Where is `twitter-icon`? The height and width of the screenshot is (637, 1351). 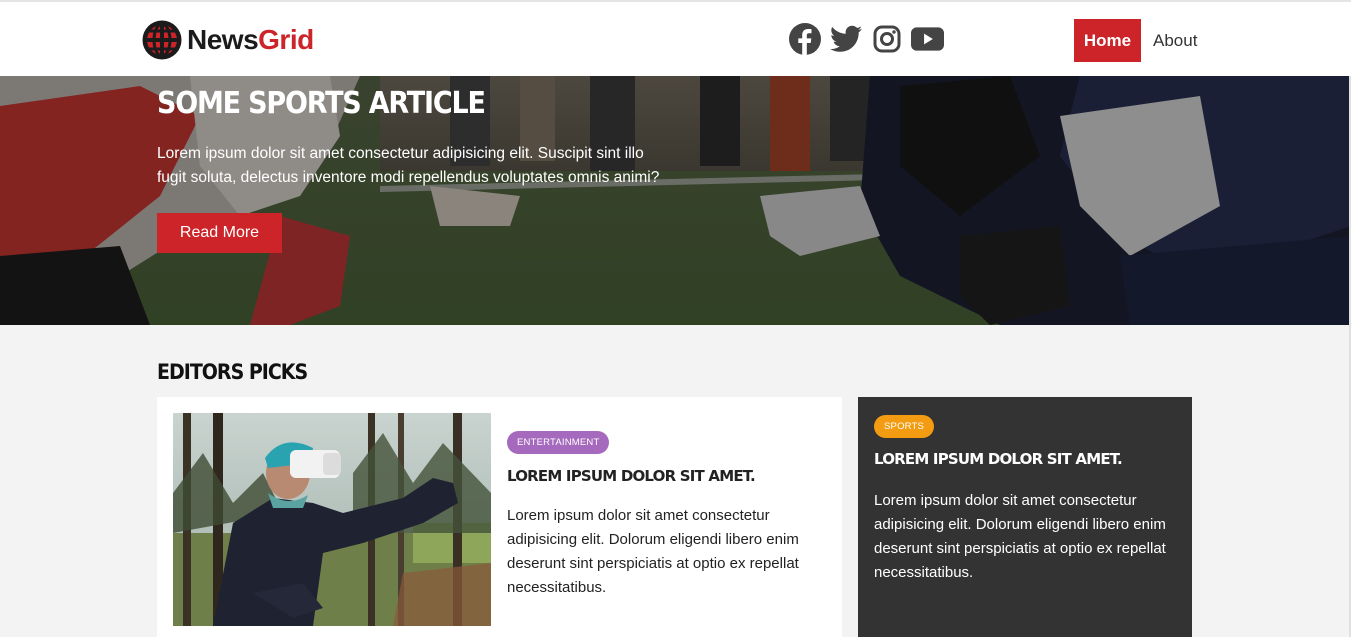
twitter-icon is located at coordinates (845, 39).